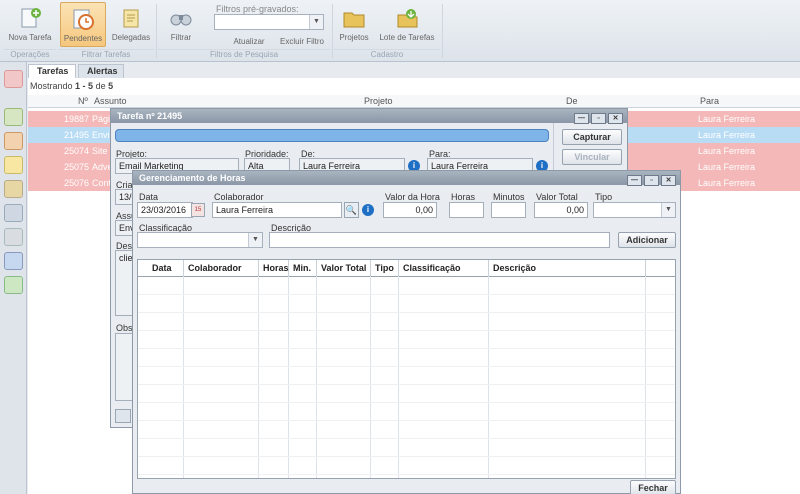 The width and height of the screenshot is (800, 494). What do you see at coordinates (354, 37) in the screenshot?
I see `projects-label: Projetos` at bounding box center [354, 37].